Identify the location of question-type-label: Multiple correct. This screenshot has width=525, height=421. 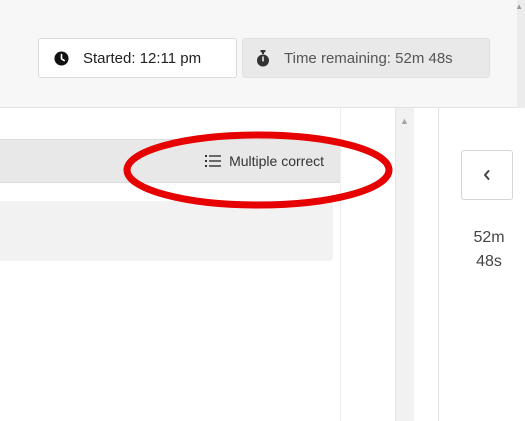
(276, 161).